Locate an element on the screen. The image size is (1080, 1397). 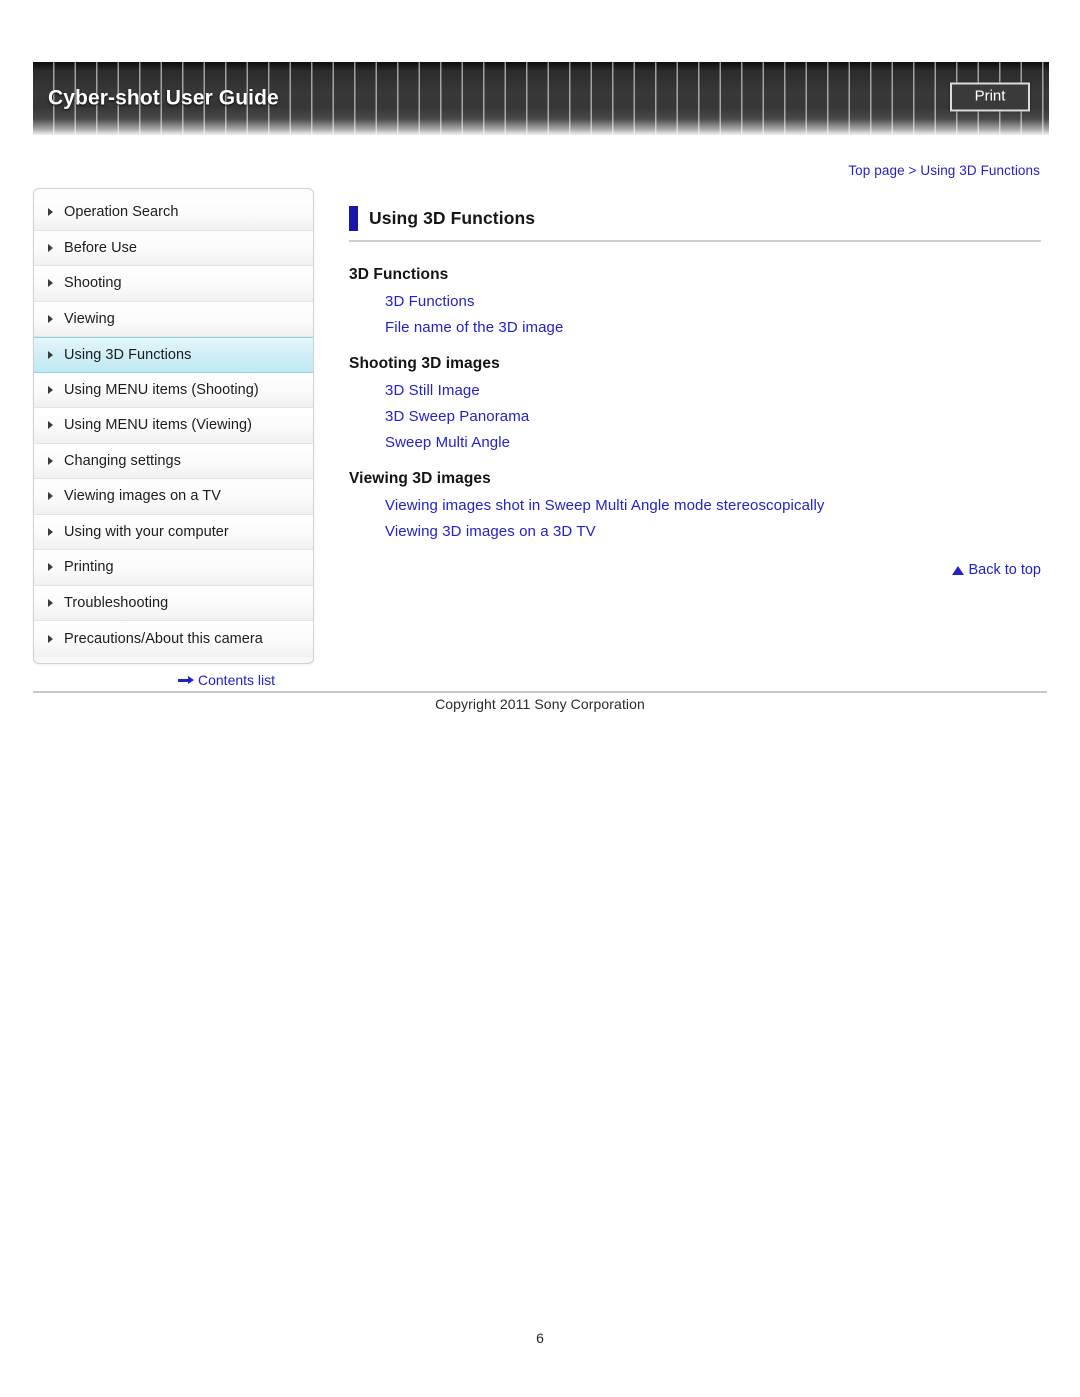
content-link: 3D Functions is located at coordinates (717, 301).